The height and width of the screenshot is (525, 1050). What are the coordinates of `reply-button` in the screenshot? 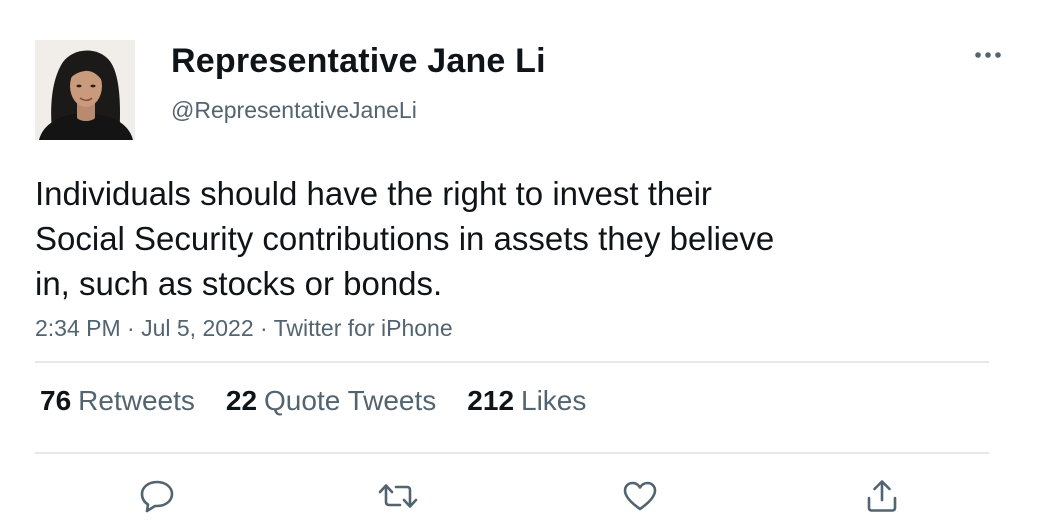 It's located at (157, 496).